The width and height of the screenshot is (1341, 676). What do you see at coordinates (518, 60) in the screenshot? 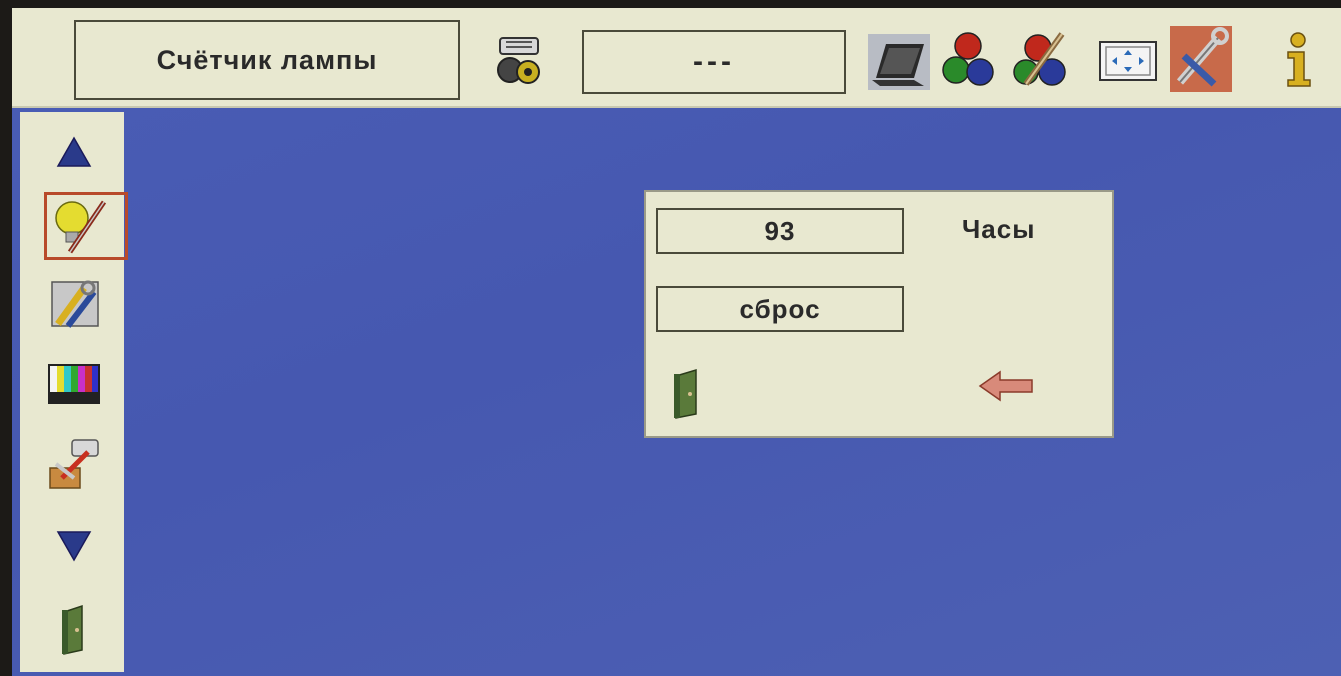
I see `projector-icon` at bounding box center [518, 60].